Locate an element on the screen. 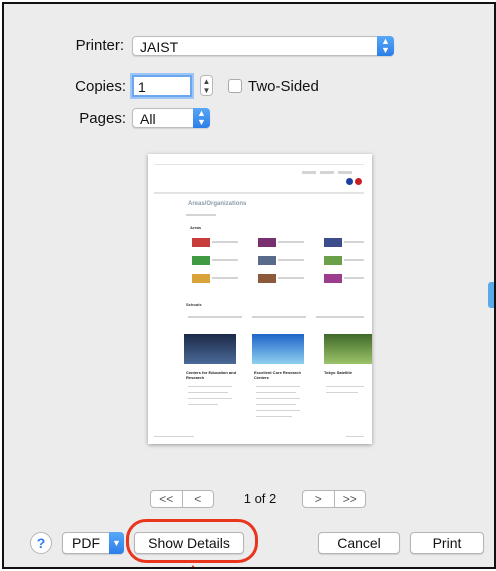 This screenshot has width=496, height=571. pages-select: All ▲ ▼ is located at coordinates (171, 118).